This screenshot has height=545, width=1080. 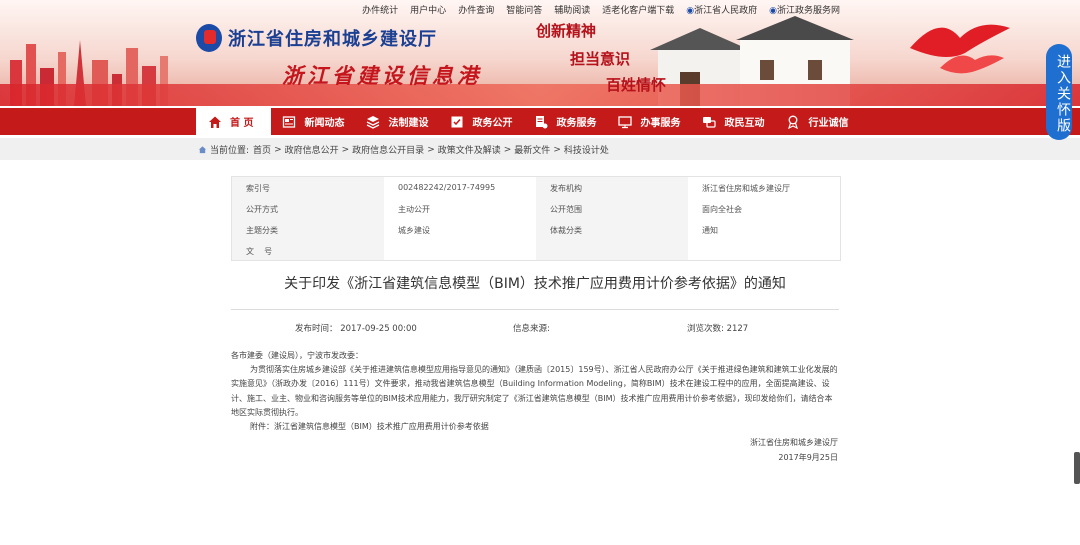 What do you see at coordinates (532, 149) in the screenshot?
I see `breadcrumb-item-latest: 最新文件` at bounding box center [532, 149].